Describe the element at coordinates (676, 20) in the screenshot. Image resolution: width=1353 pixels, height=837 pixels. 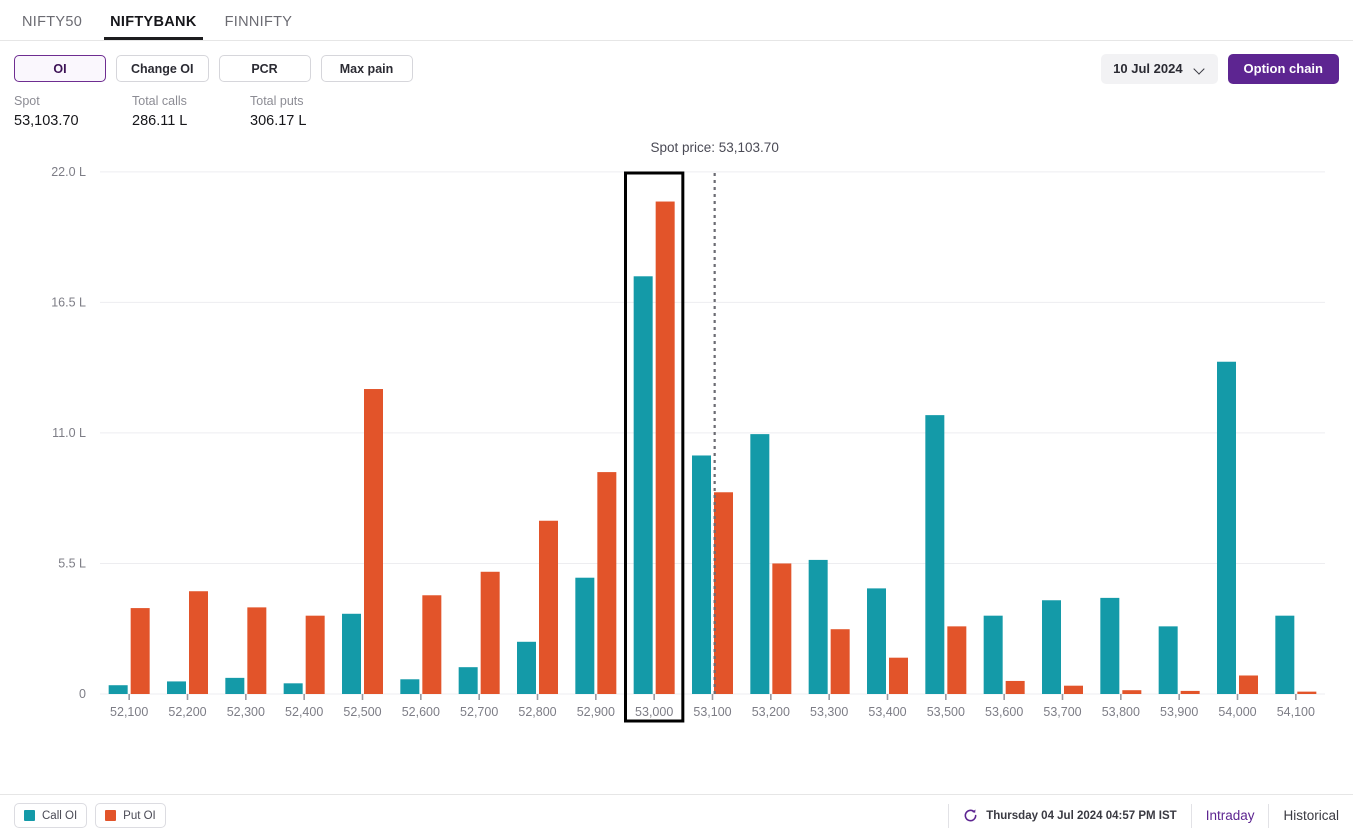
I see `tab-bar: NIFTY50 NIFTYBANK FINNIFTY` at that location.